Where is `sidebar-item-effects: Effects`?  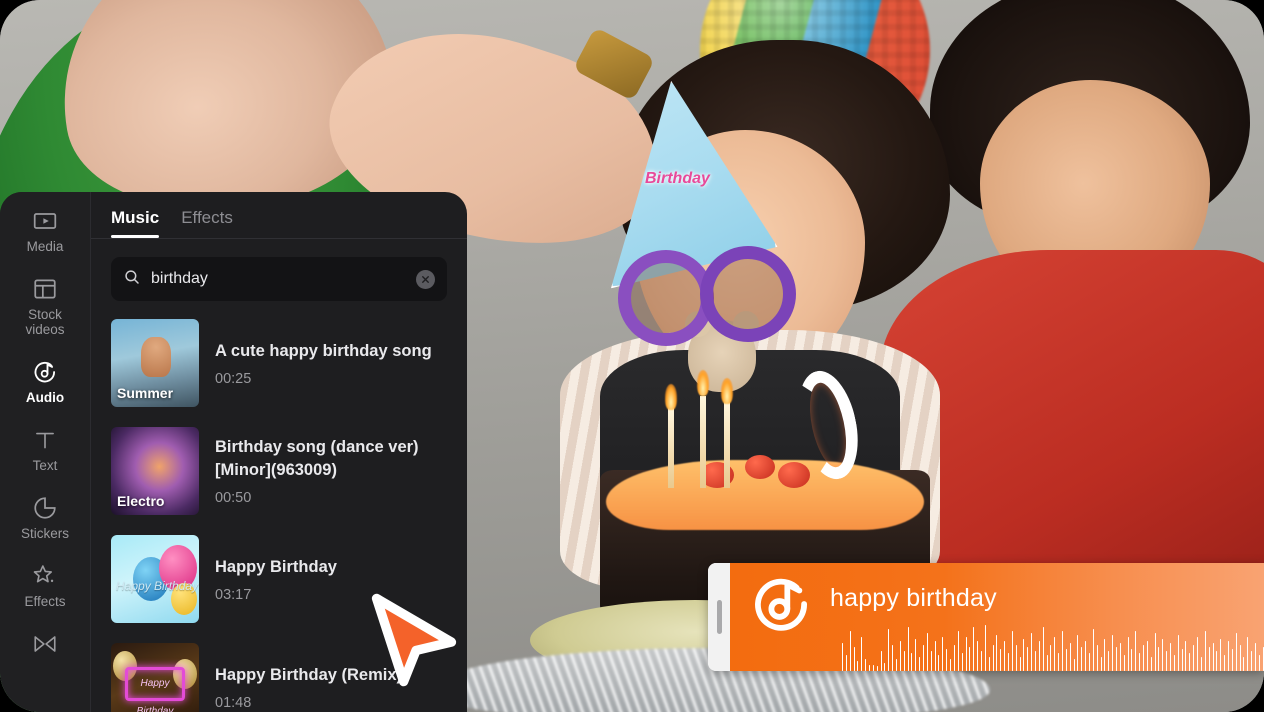
sidebar-item-effects: Effects is located at coordinates (45, 586).